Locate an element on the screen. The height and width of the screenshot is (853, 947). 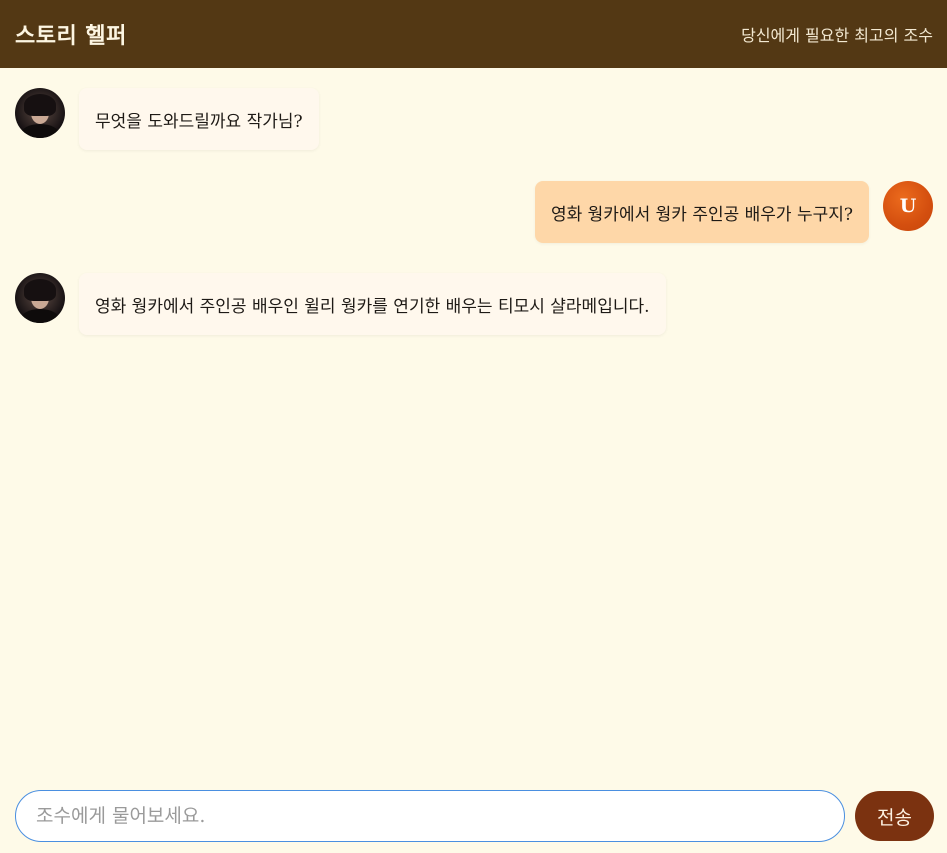
user-message-bubble: 영화 웡카에서 웡카 주인공 배우가 누구지? is located at coordinates (701, 212).